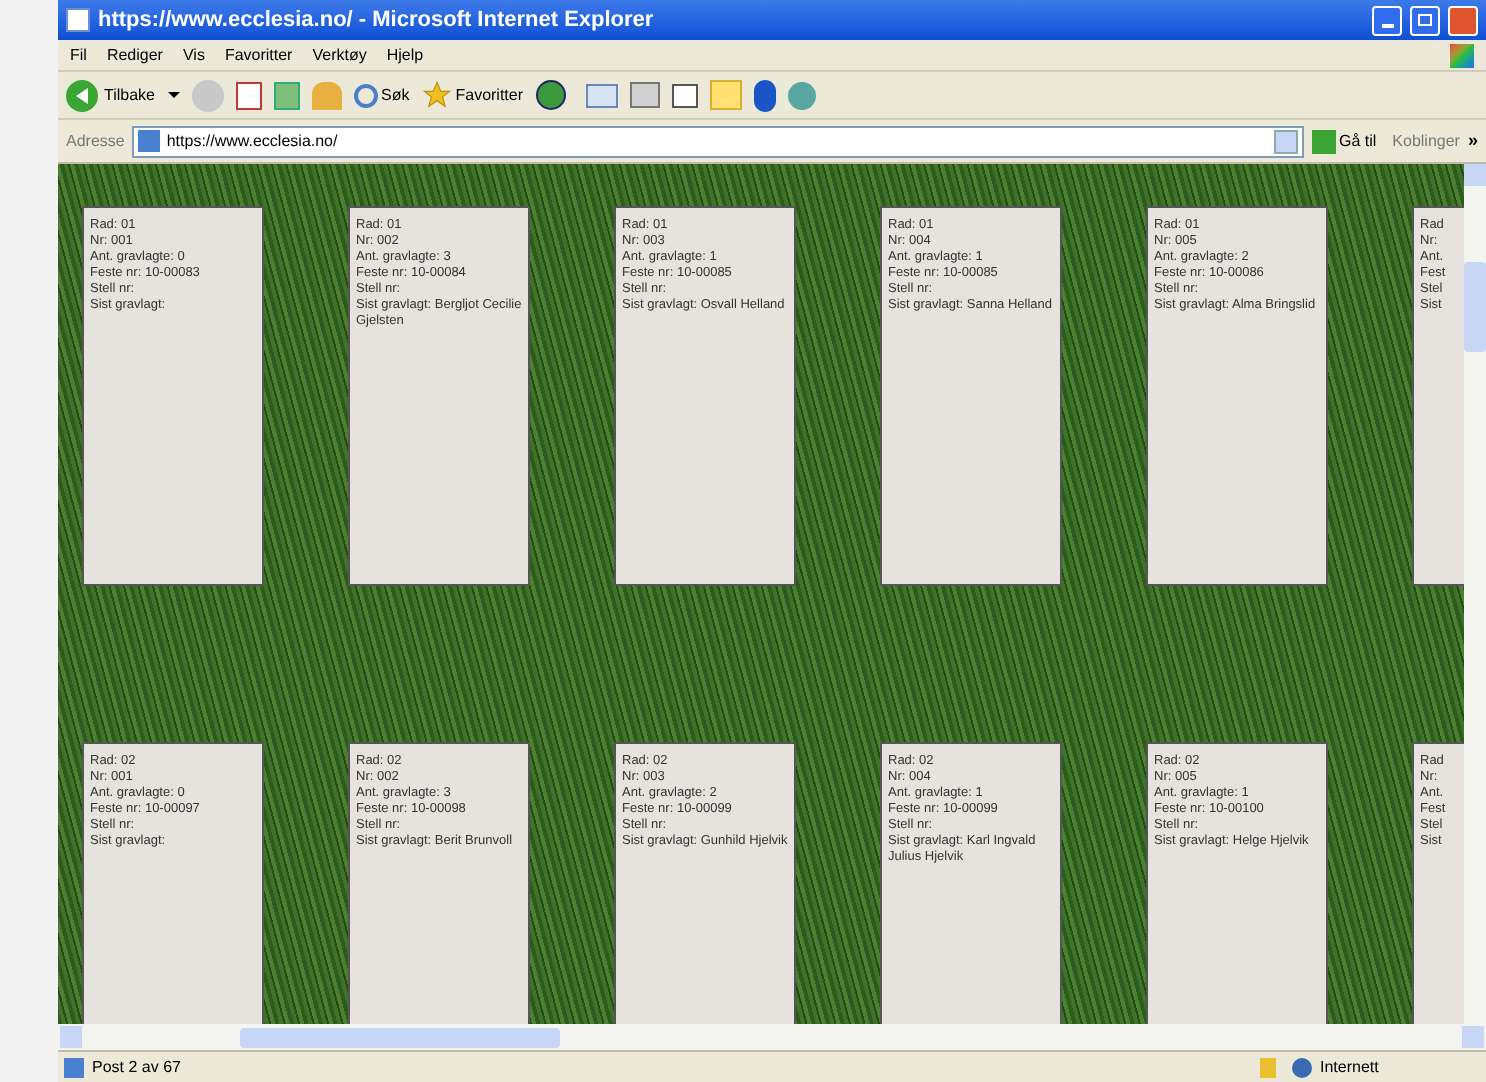 This screenshot has width=1486, height=1082. I want to click on close-button, so click(1463, 20).